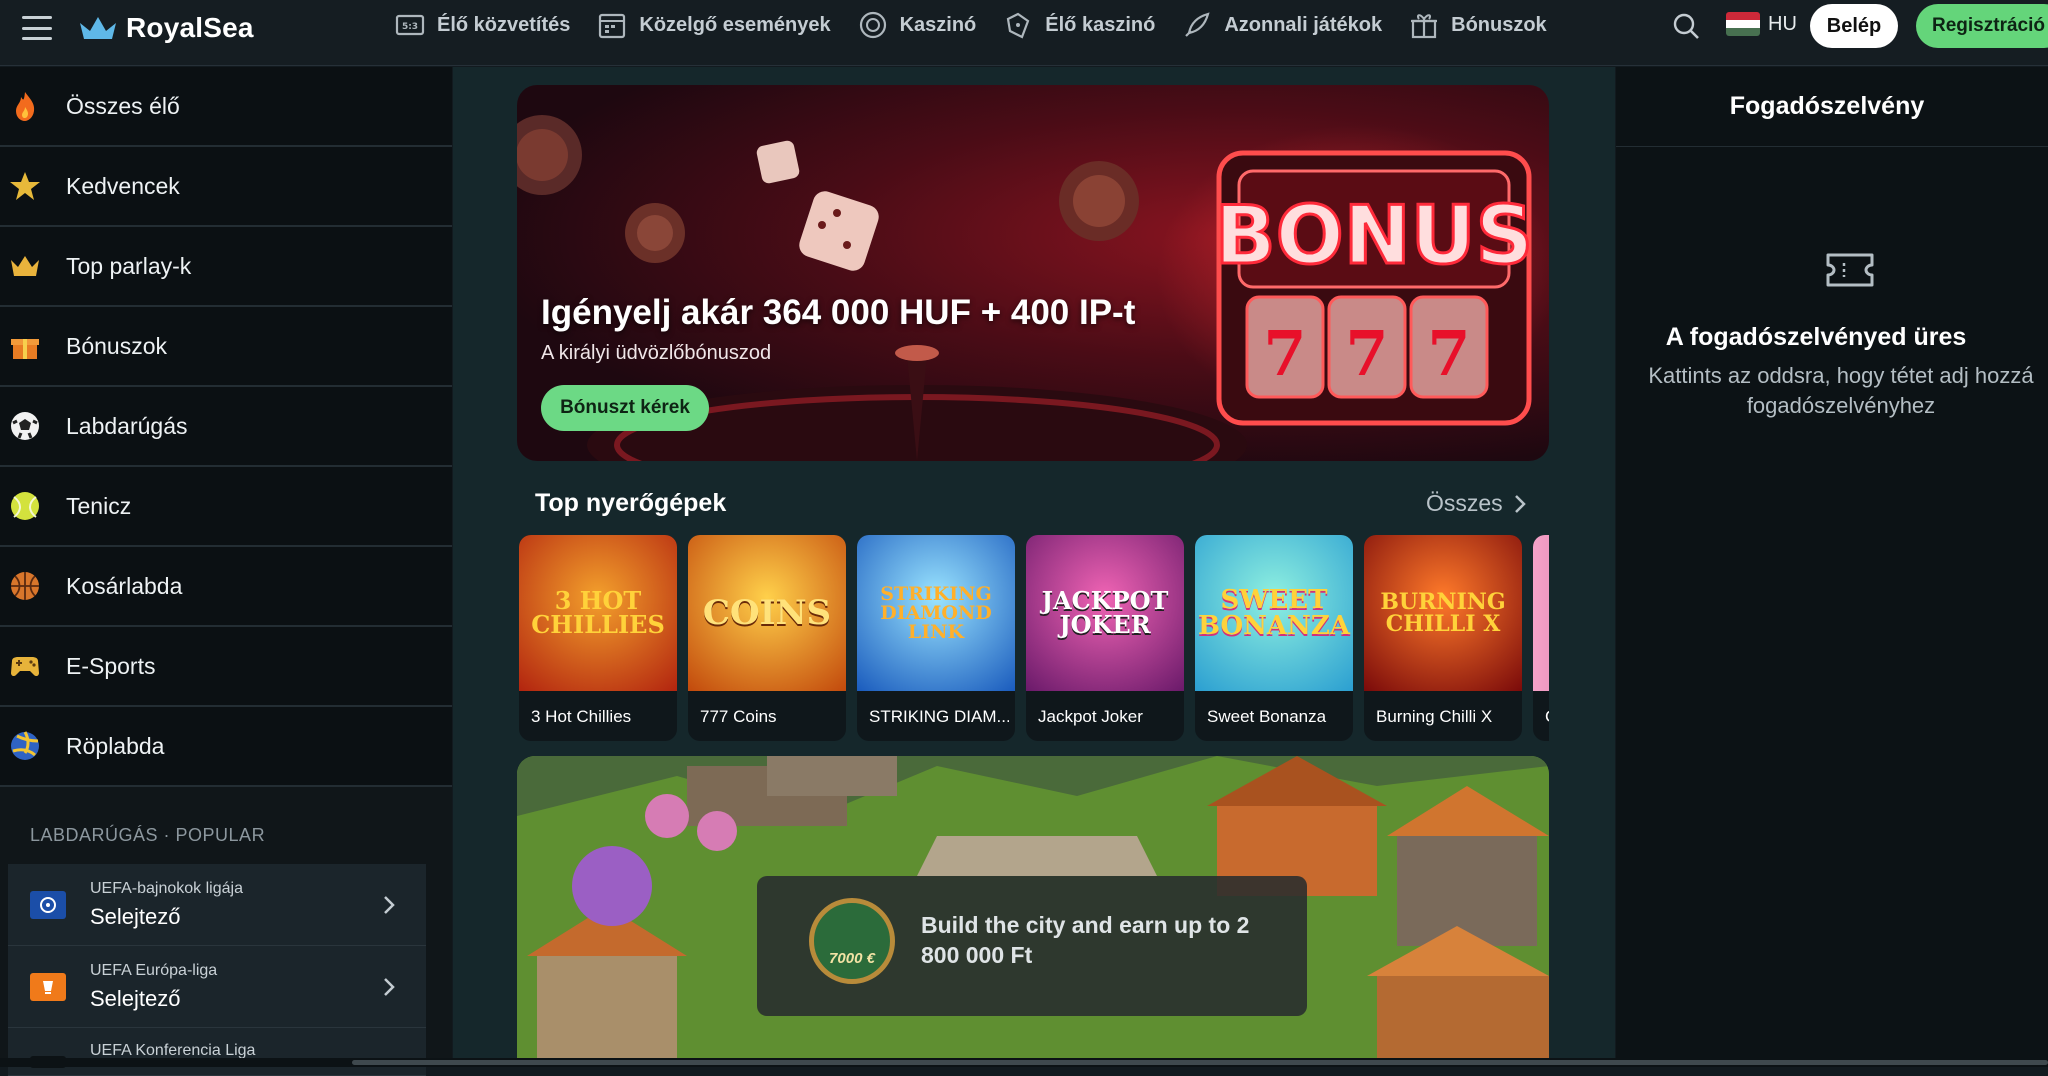  Describe the element at coordinates (767, 638) in the screenshot. I see `slot-card-777-coins: COINS 777 Coins` at that location.